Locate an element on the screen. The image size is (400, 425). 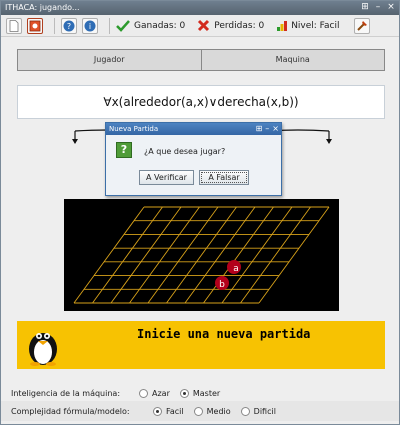
dialog-controls: ⊞ – × is located at coordinates (267, 129).